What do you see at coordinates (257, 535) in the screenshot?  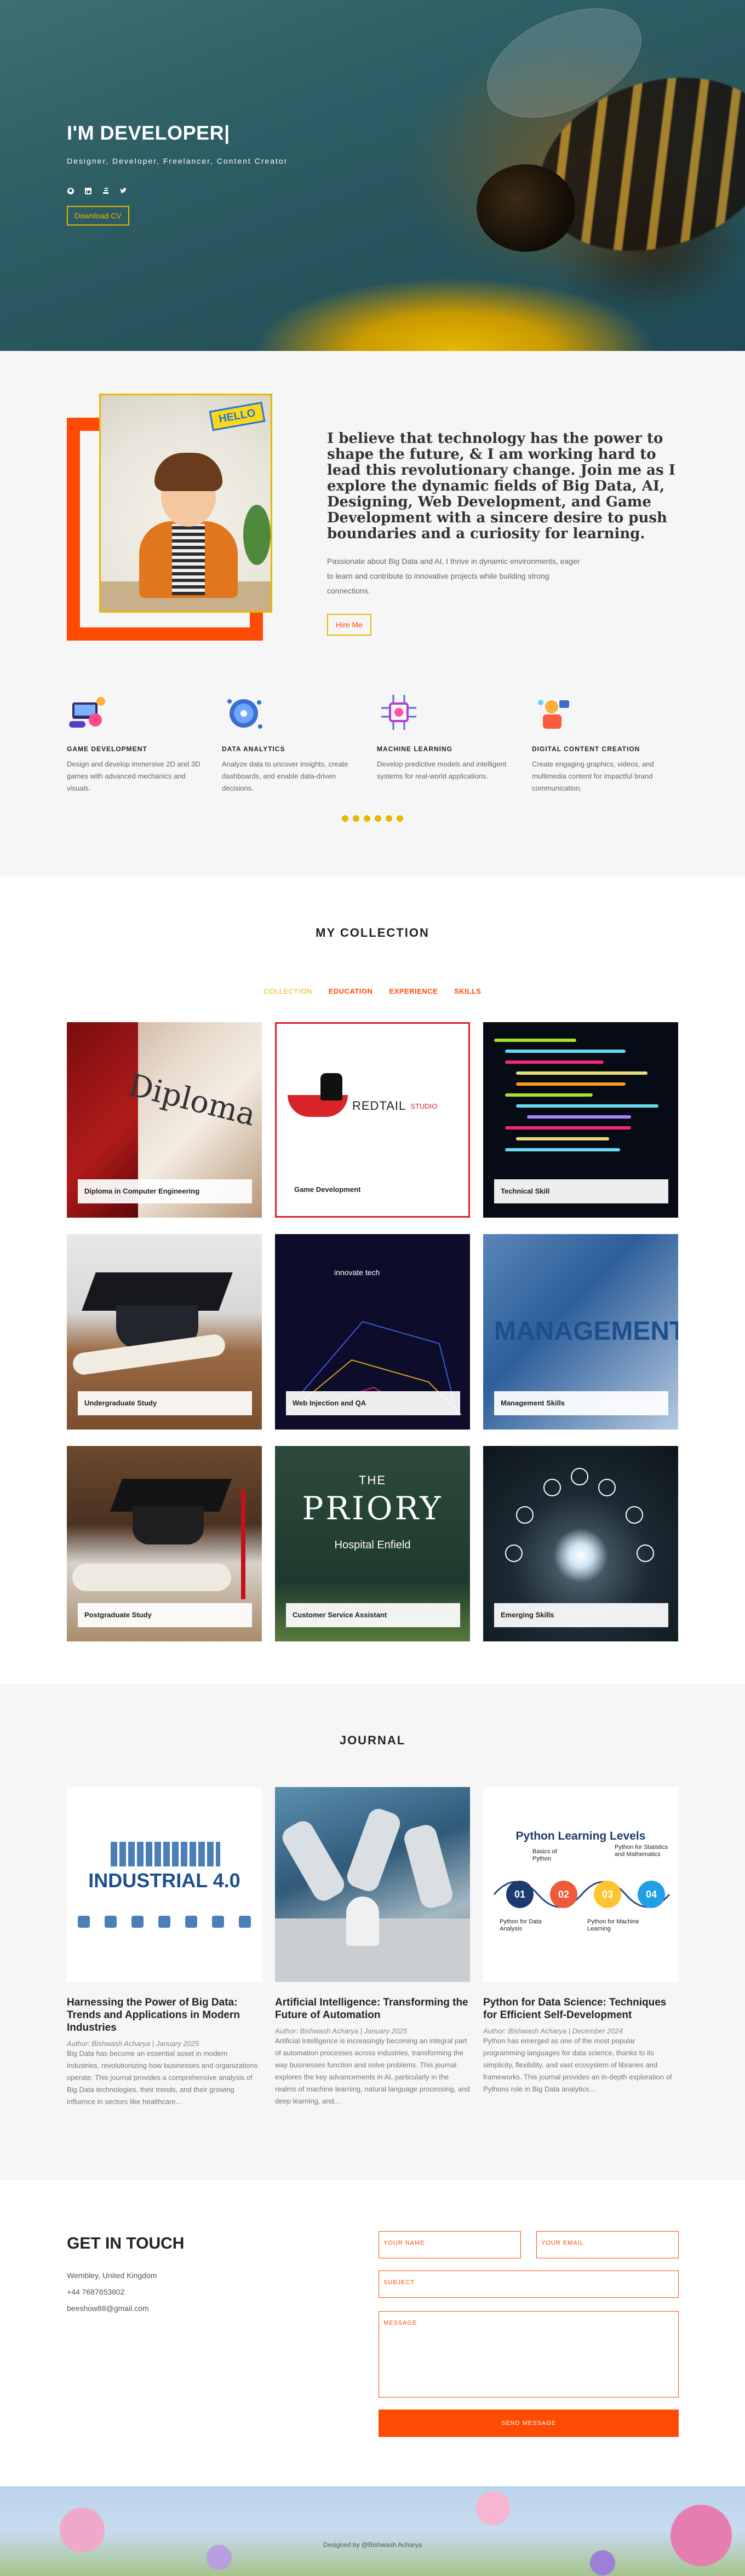 I see `plant-image` at bounding box center [257, 535].